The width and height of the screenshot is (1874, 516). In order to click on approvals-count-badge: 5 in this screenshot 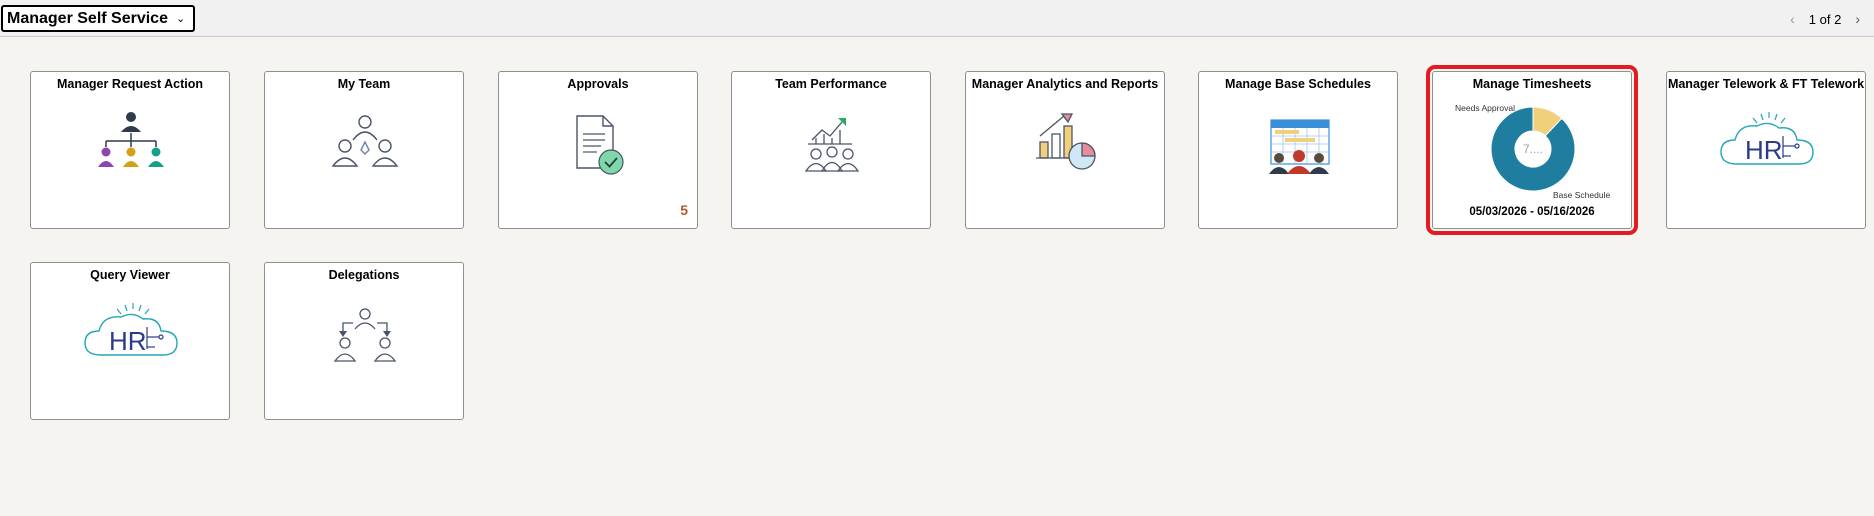, I will do `click(684, 210)`.